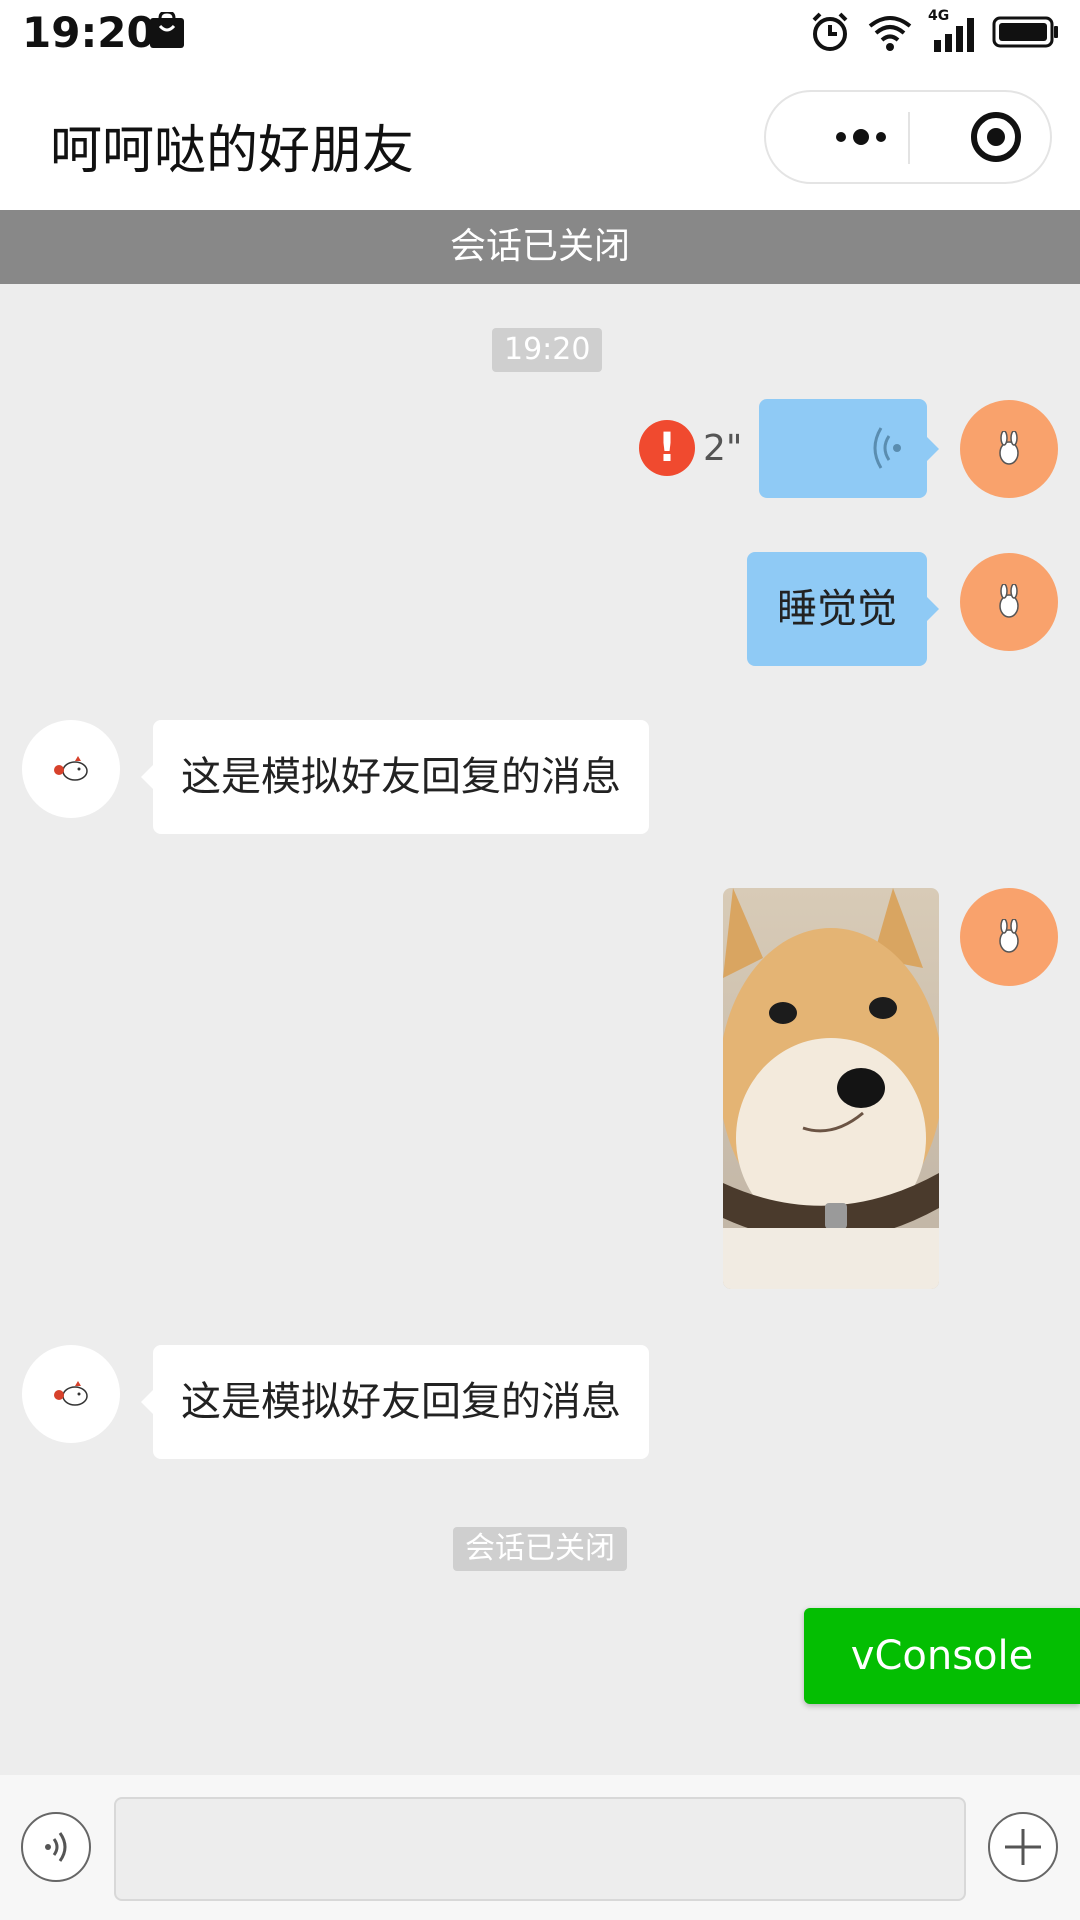 This screenshot has width=1080, height=1920. I want to click on vconsole-button: vConsole, so click(942, 1656).